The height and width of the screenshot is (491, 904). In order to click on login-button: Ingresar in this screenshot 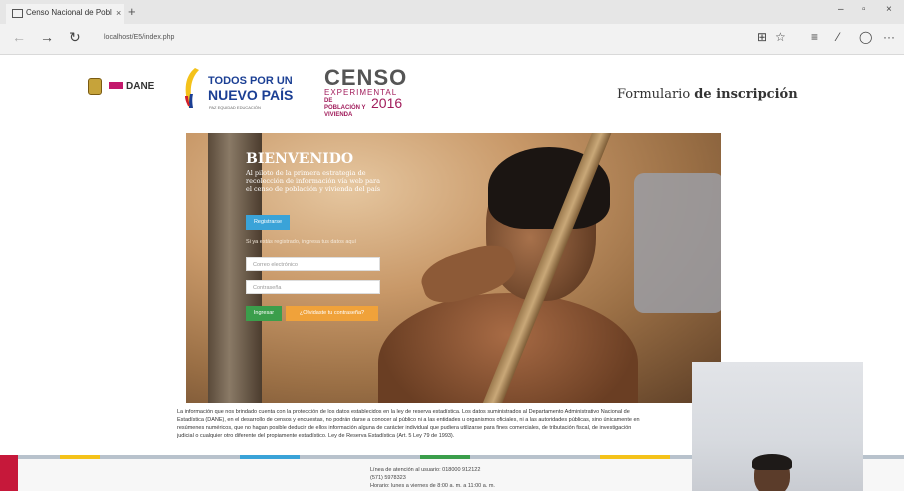, I will do `click(264, 313)`.